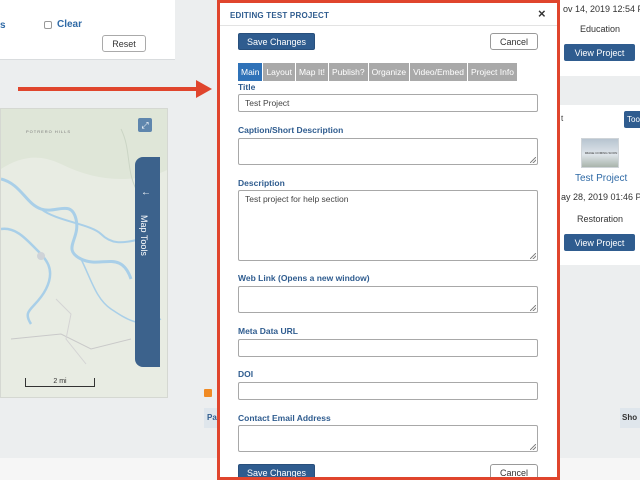  I want to click on rss-icon, so click(208, 393).